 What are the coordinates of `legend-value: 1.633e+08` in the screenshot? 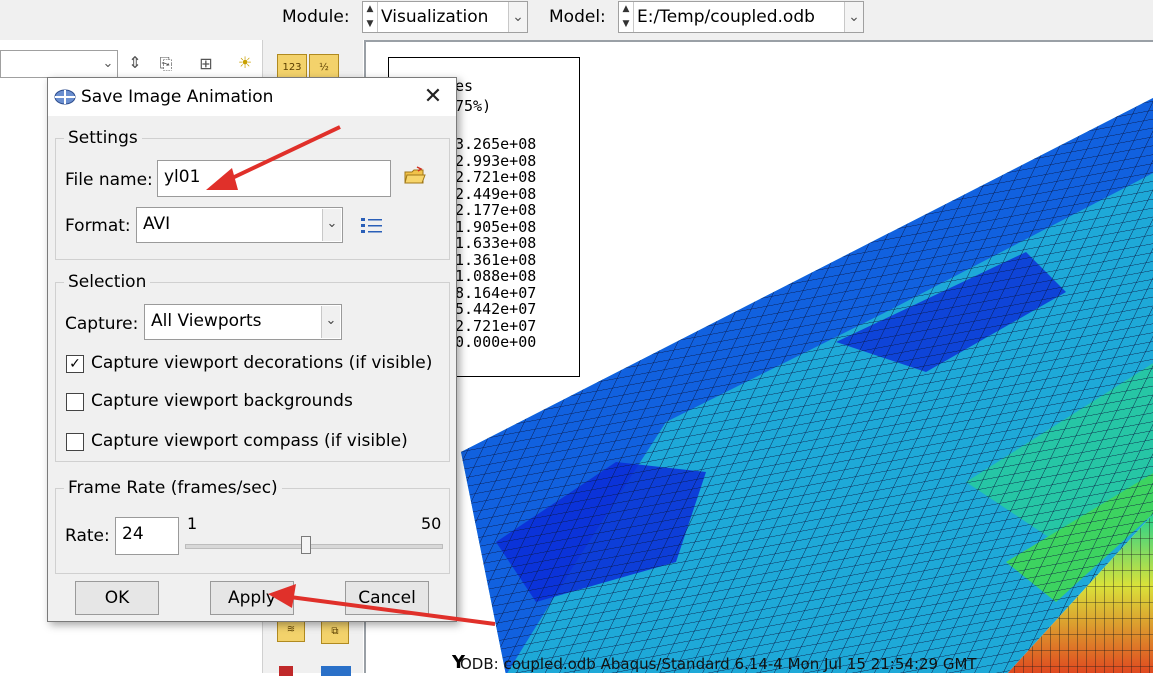 It's located at (496, 243).